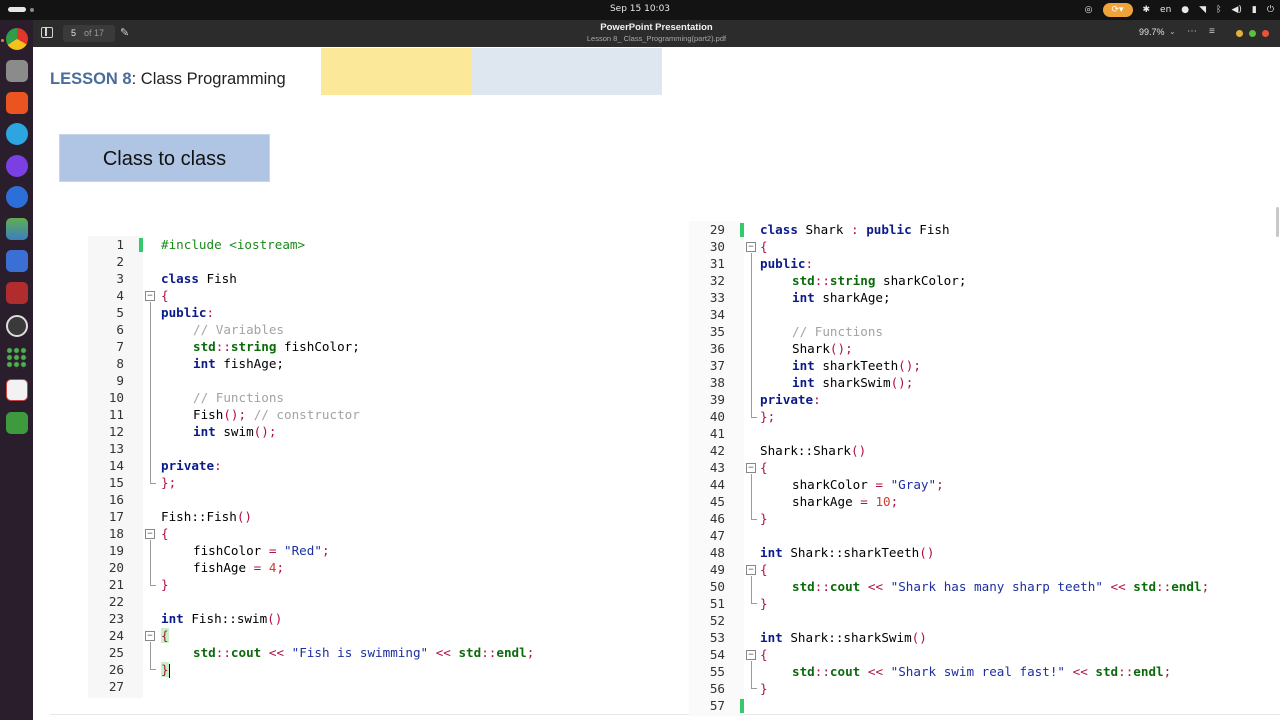  What do you see at coordinates (17, 261) in the screenshot?
I see `screenshot-icon` at bounding box center [17, 261].